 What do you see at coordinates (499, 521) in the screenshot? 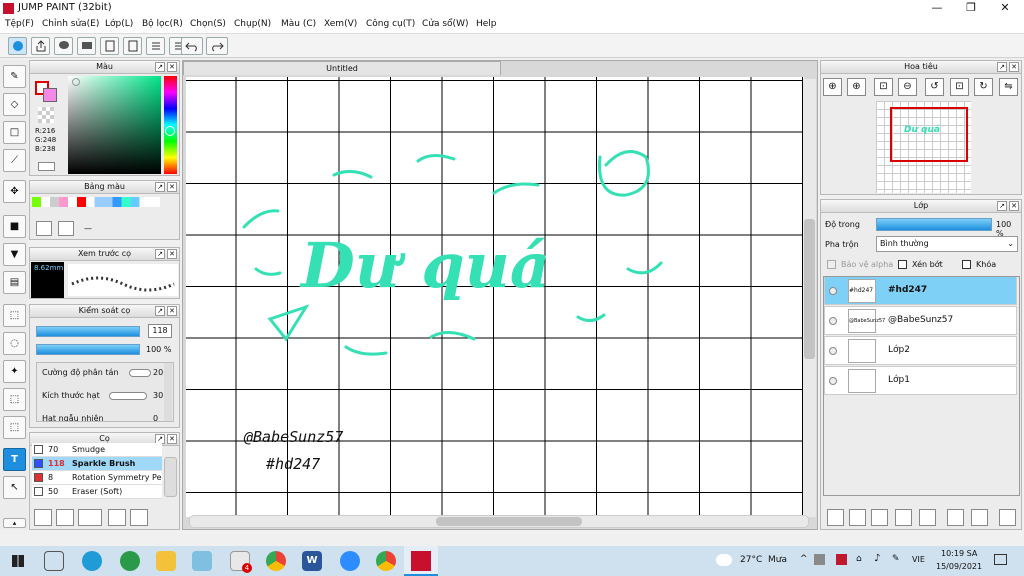
I see `canvas-horizontal-scrollbar` at bounding box center [499, 521].